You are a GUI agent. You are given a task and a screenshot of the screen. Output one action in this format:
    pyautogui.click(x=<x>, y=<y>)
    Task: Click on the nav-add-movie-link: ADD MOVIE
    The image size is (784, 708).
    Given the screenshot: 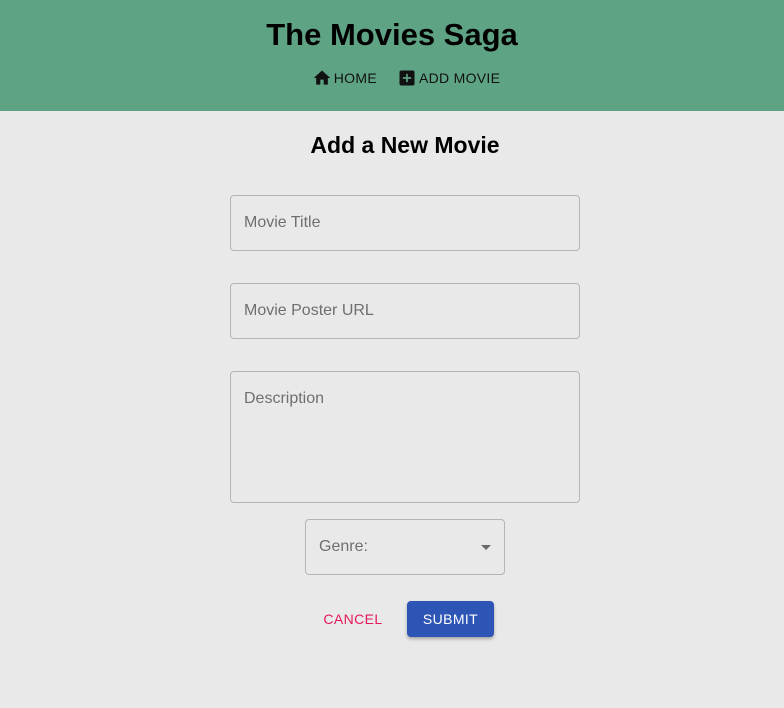 What is the action you would take?
    pyautogui.click(x=448, y=78)
    